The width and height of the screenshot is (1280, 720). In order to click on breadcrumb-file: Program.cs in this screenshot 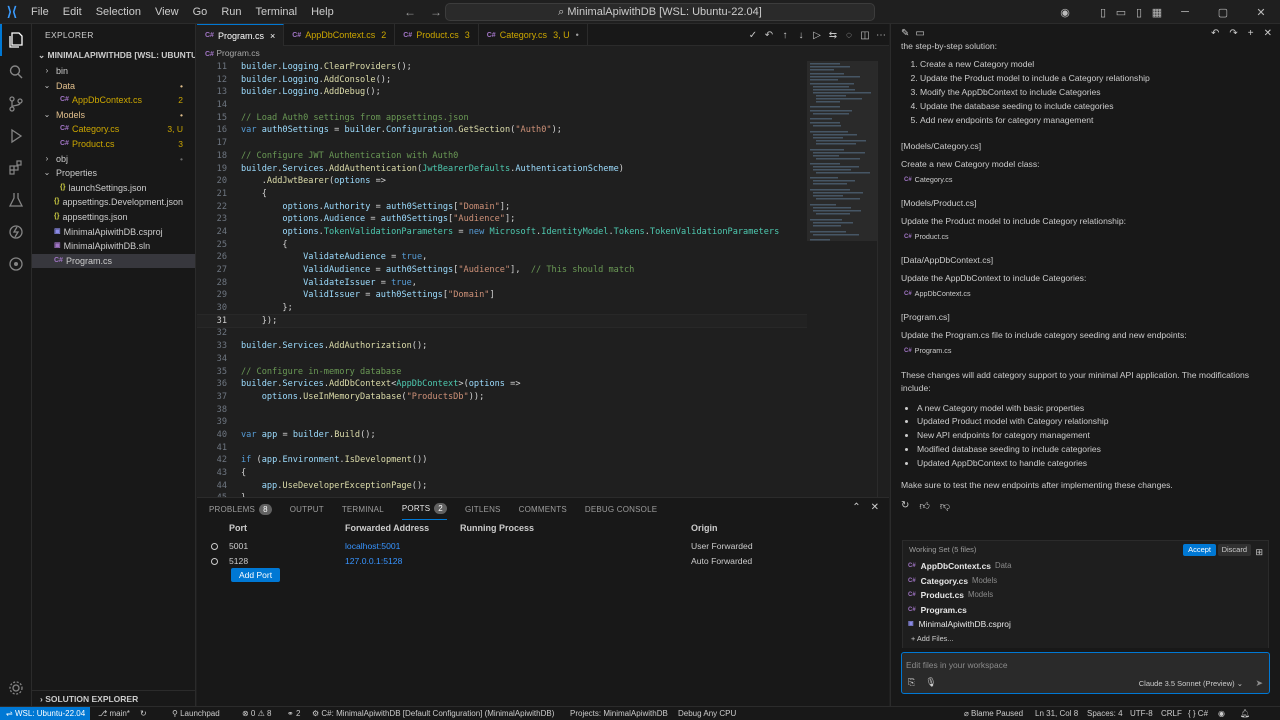, I will do `click(237, 53)`.